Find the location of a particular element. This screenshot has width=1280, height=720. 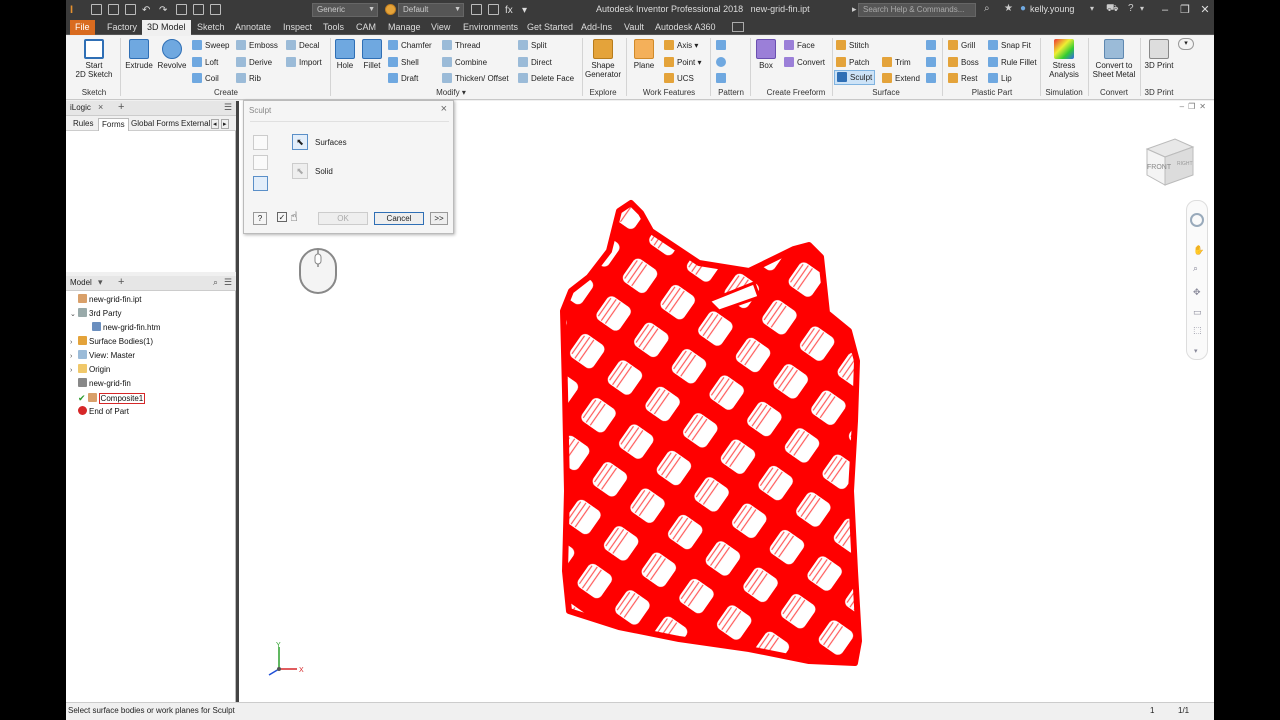

patch-button: Patch is located at coordinates (852, 62).